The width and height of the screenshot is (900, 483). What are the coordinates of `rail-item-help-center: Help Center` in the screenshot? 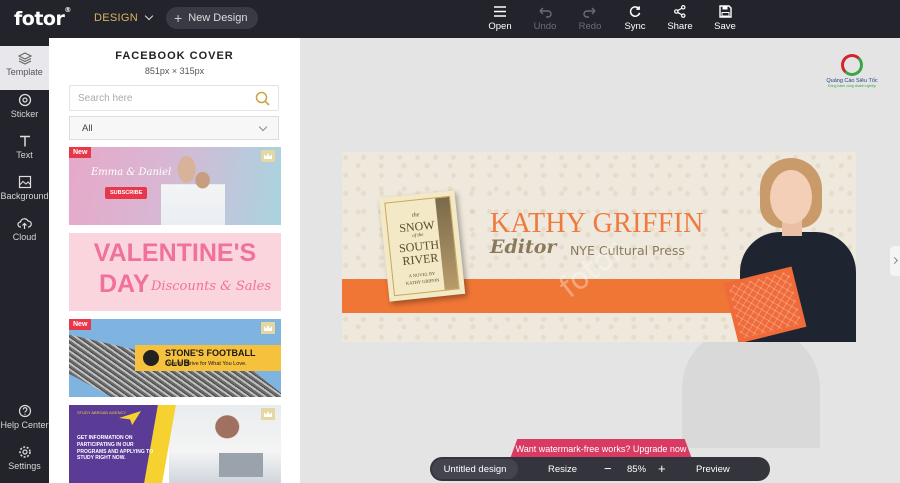 It's located at (24, 417).